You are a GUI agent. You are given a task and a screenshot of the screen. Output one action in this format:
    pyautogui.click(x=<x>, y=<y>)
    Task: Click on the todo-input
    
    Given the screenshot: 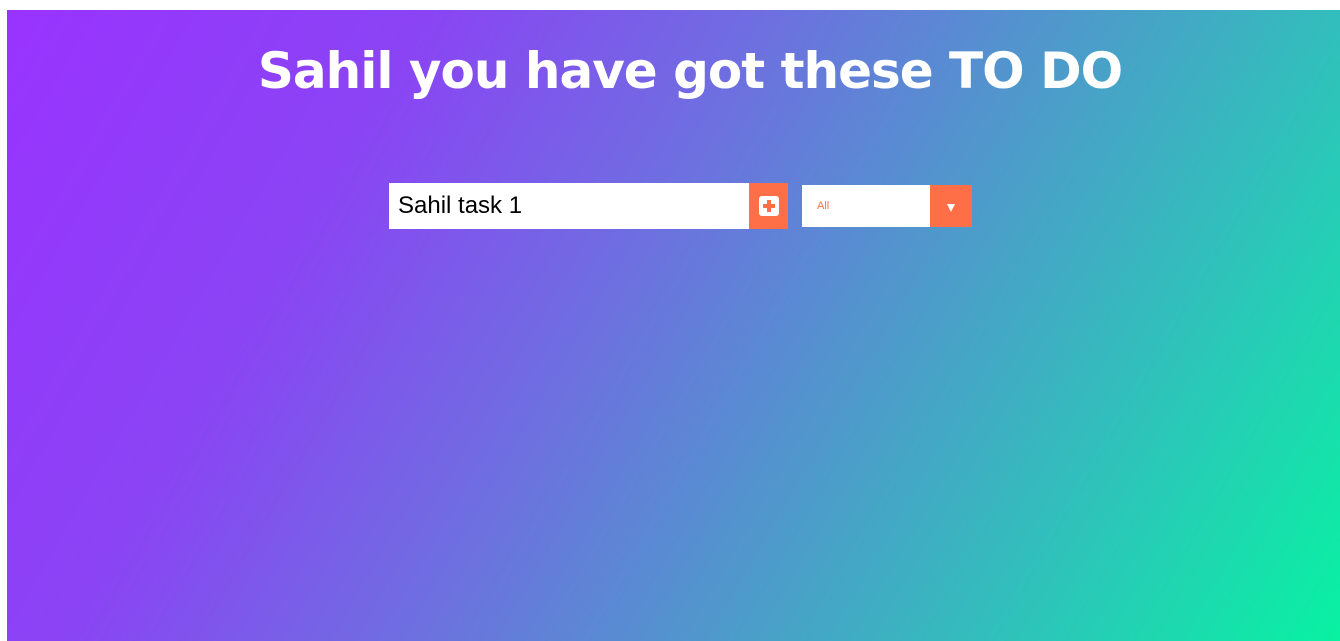 What is the action you would take?
    pyautogui.click(x=569, y=206)
    